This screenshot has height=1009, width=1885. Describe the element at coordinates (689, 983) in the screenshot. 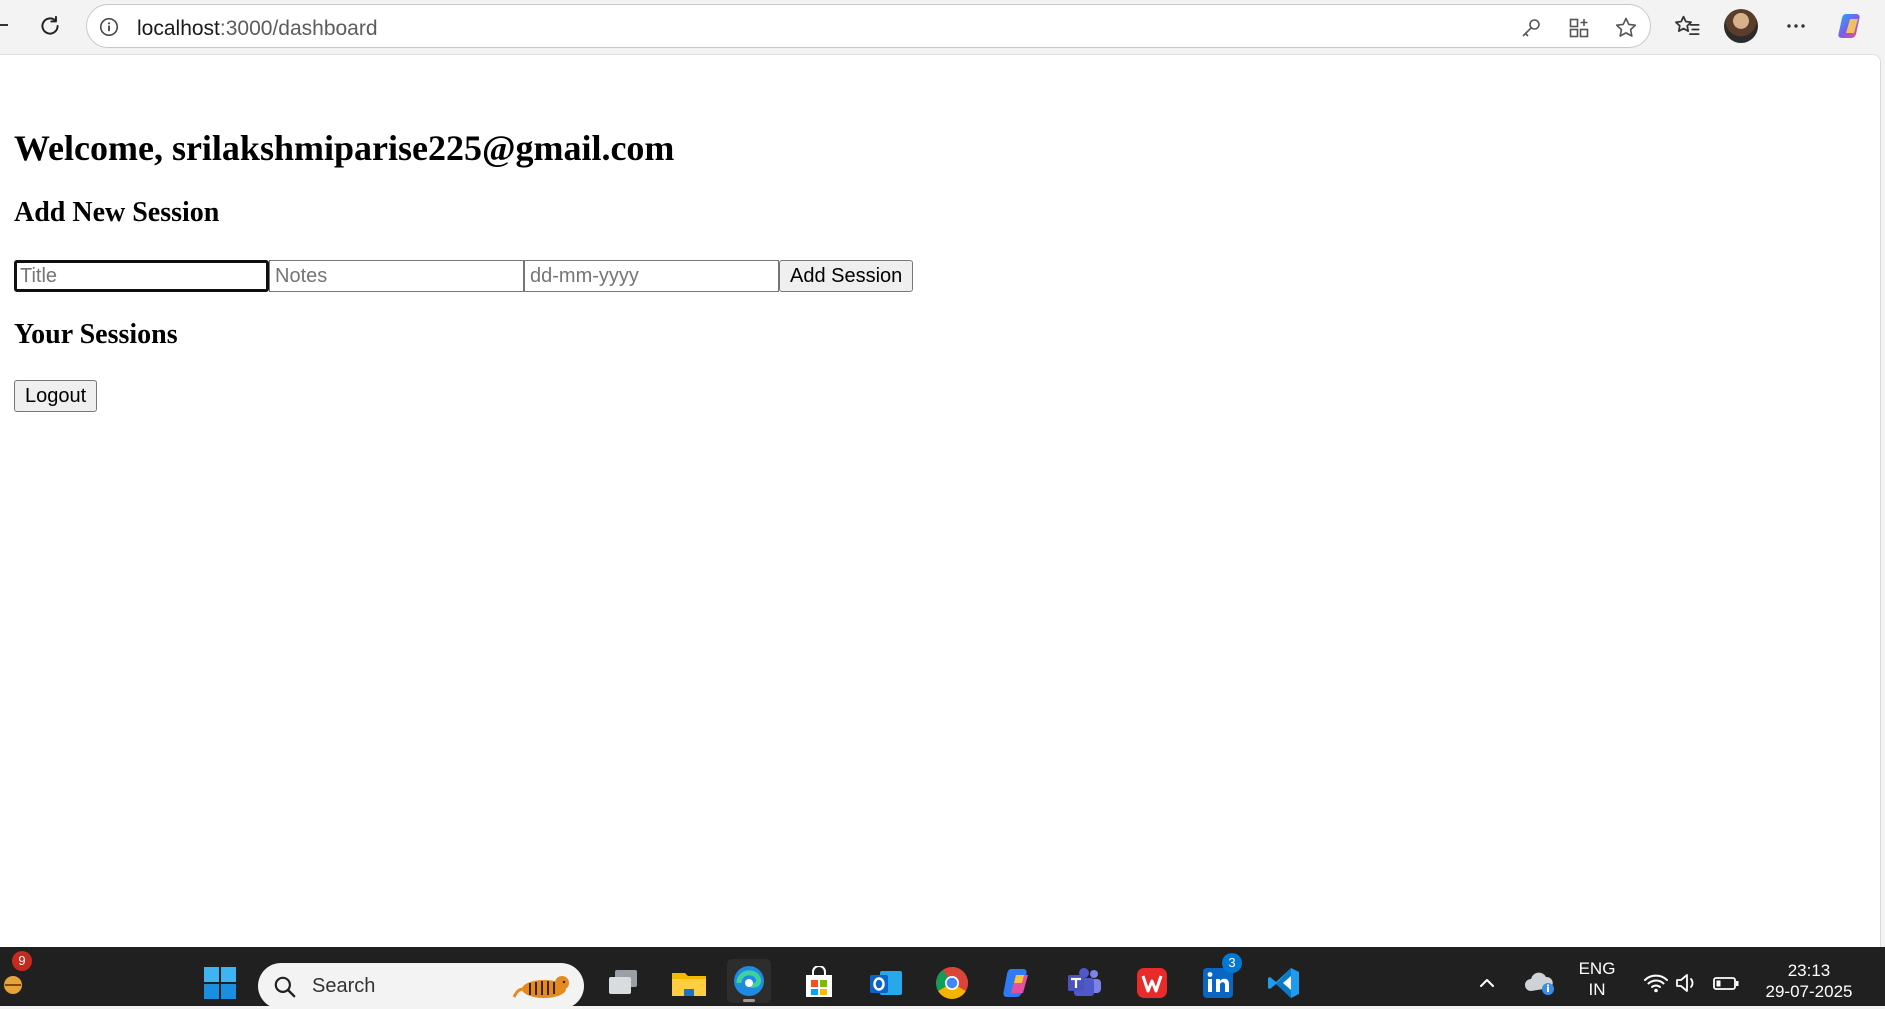

I see `file-explorer-icon` at that location.